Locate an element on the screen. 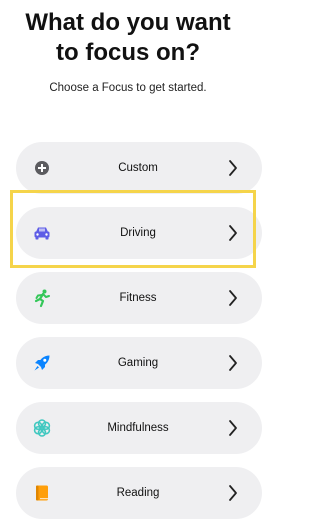 The width and height of the screenshot is (320, 529). focus-option-mindfulness: Mindfulness is located at coordinates (139, 428).